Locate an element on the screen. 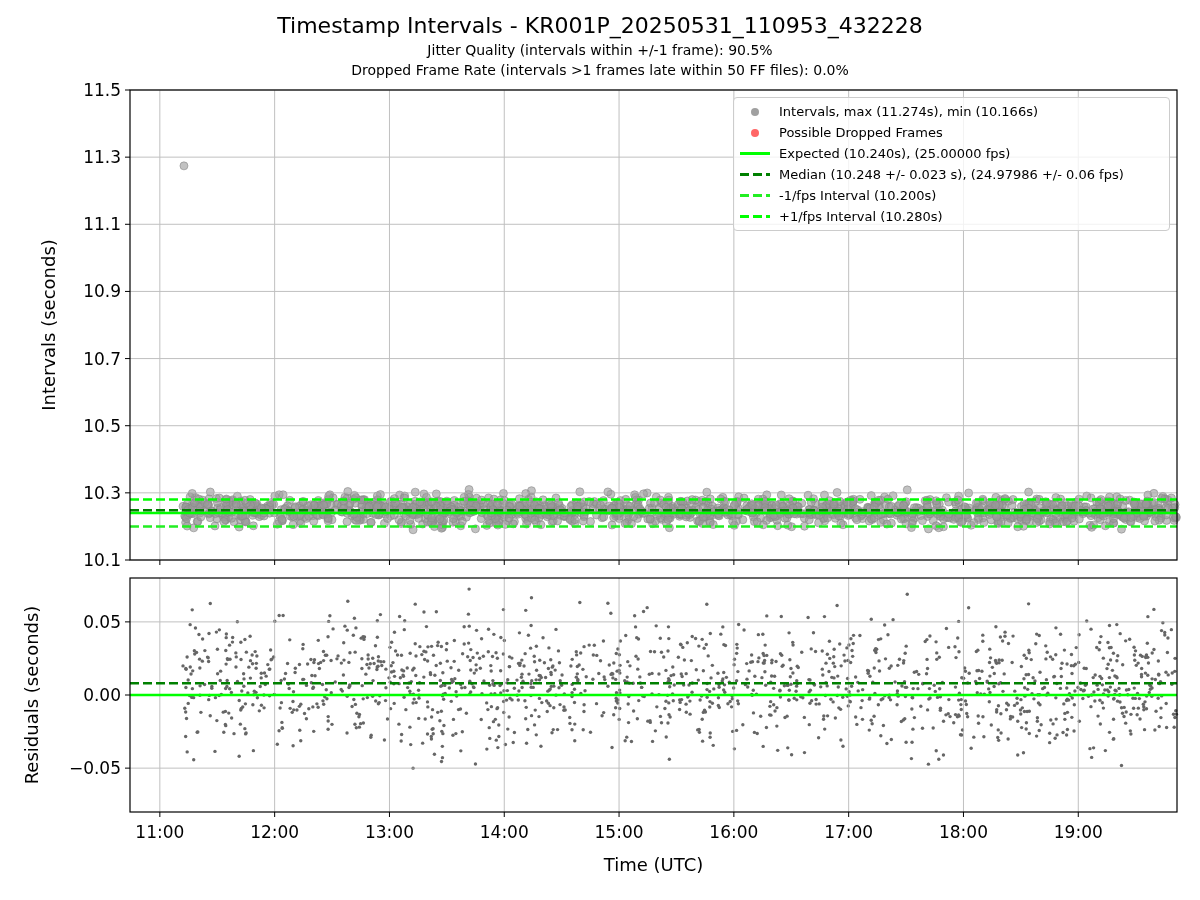 Image resolution: width=1200 pixels, height=900 pixels. tick-label: 0.05 is located at coordinates (102, 621).